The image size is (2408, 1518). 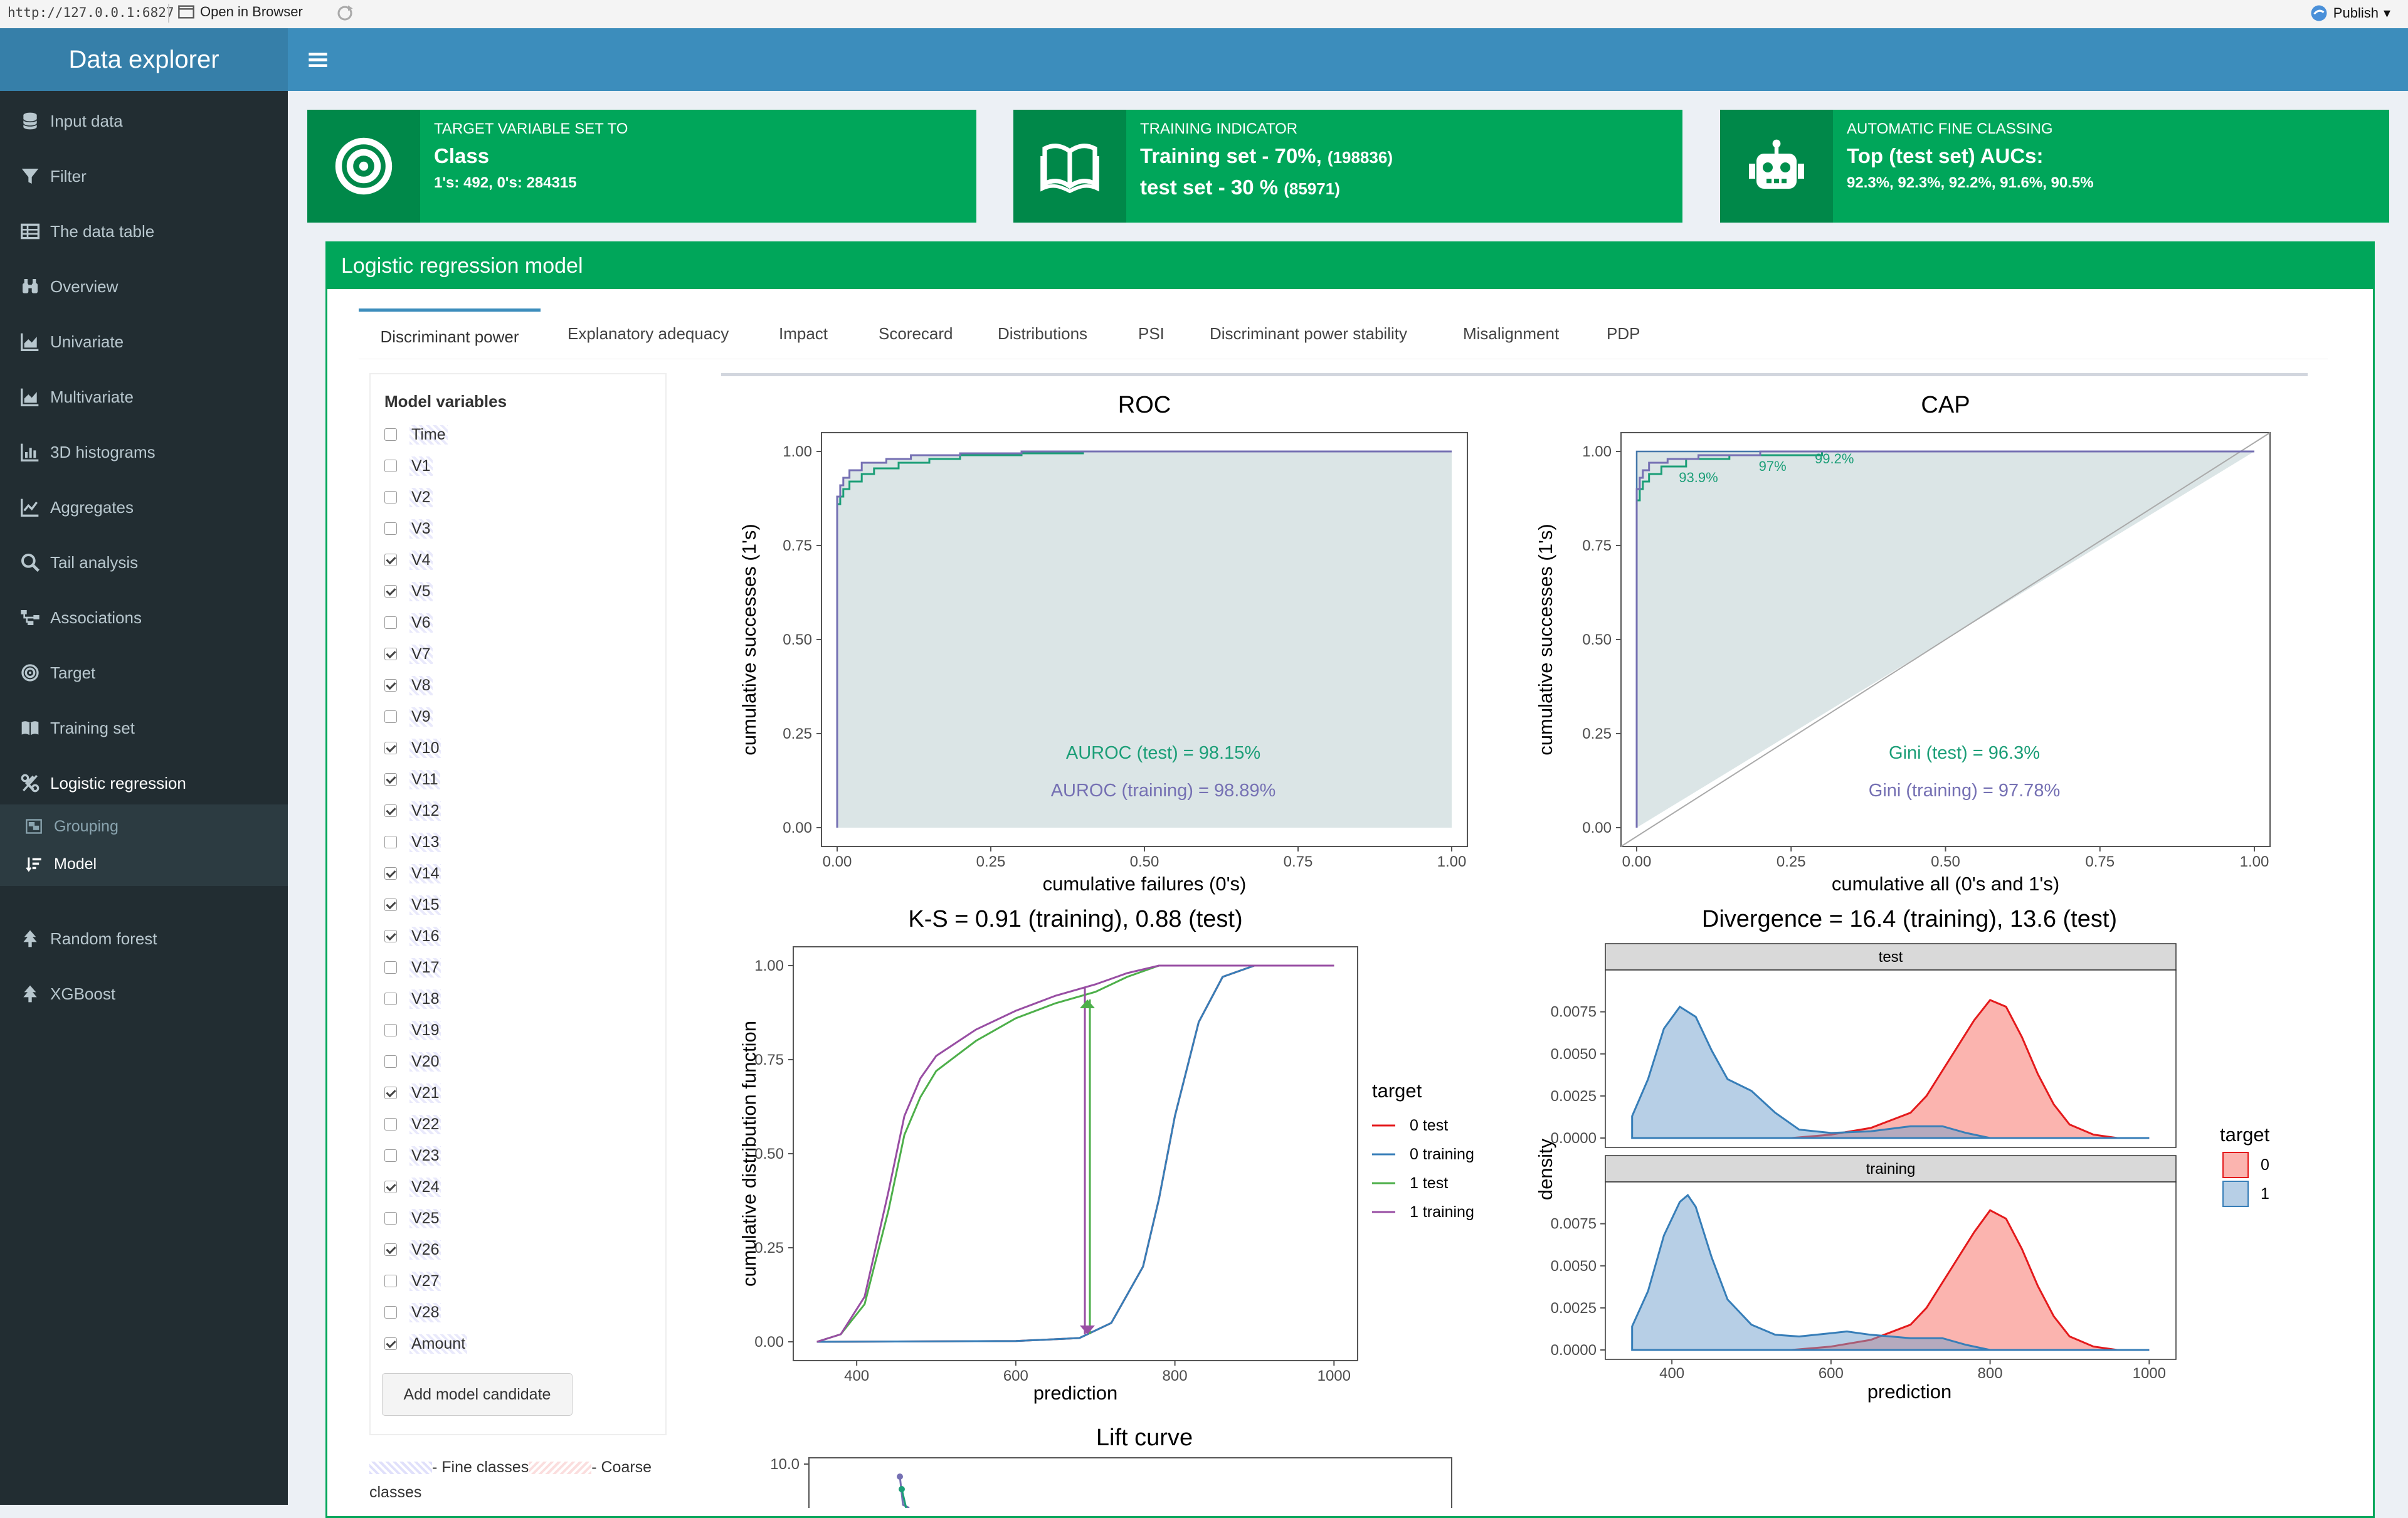 I want to click on variable-checkbox-row: V21, so click(x=412, y=1093).